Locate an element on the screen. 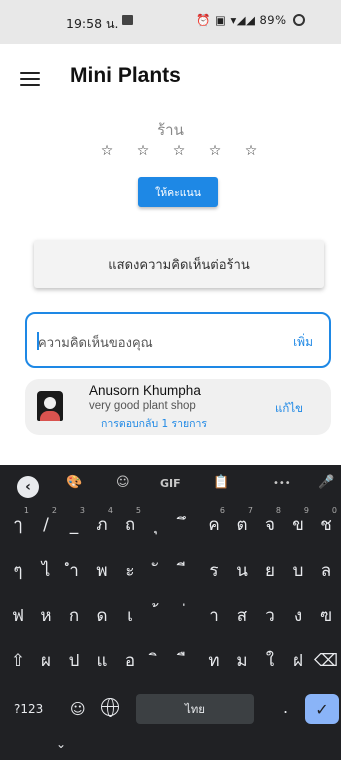 Image resolution: width=341 pixels, height=760 pixels. keyboard-key: ไ is located at coordinates (46, 571).